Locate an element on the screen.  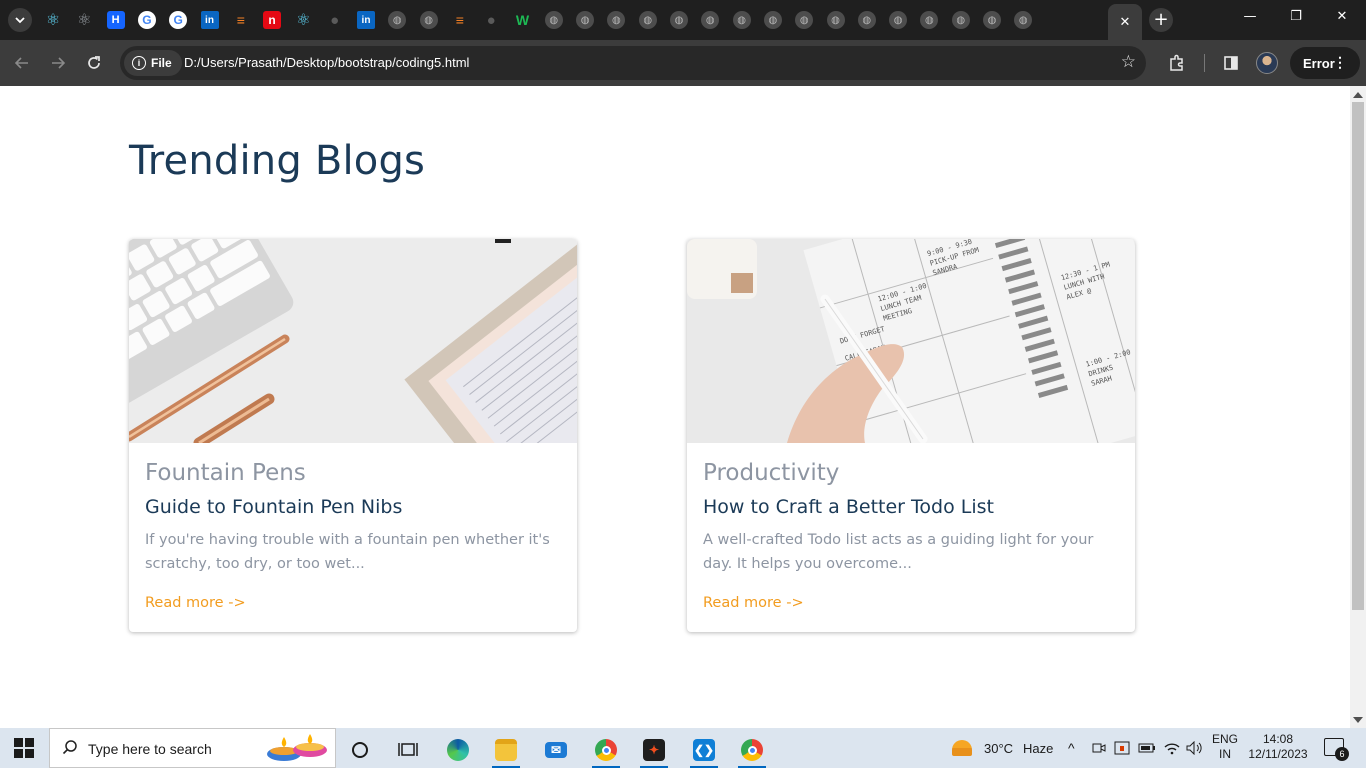
scroll-up-arrow-icon is located at coordinates (1358, 95).